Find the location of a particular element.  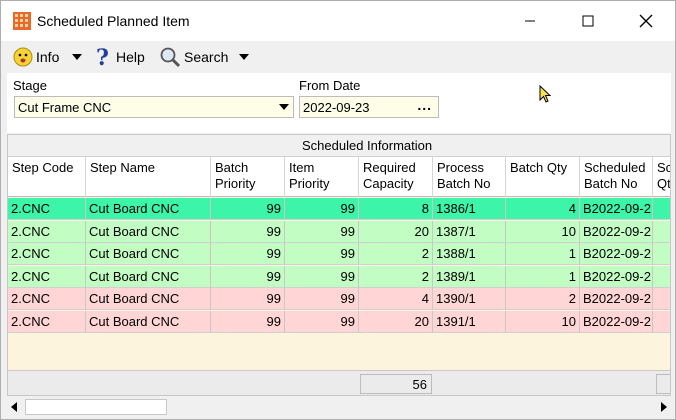

minimize-icon is located at coordinates (530, 21).